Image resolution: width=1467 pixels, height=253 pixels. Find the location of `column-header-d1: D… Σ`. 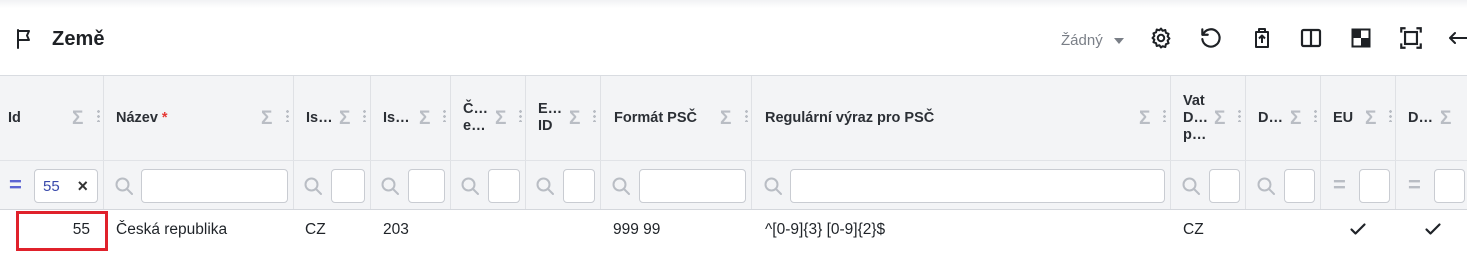

column-header-d1: D… Σ is located at coordinates (1283, 118).